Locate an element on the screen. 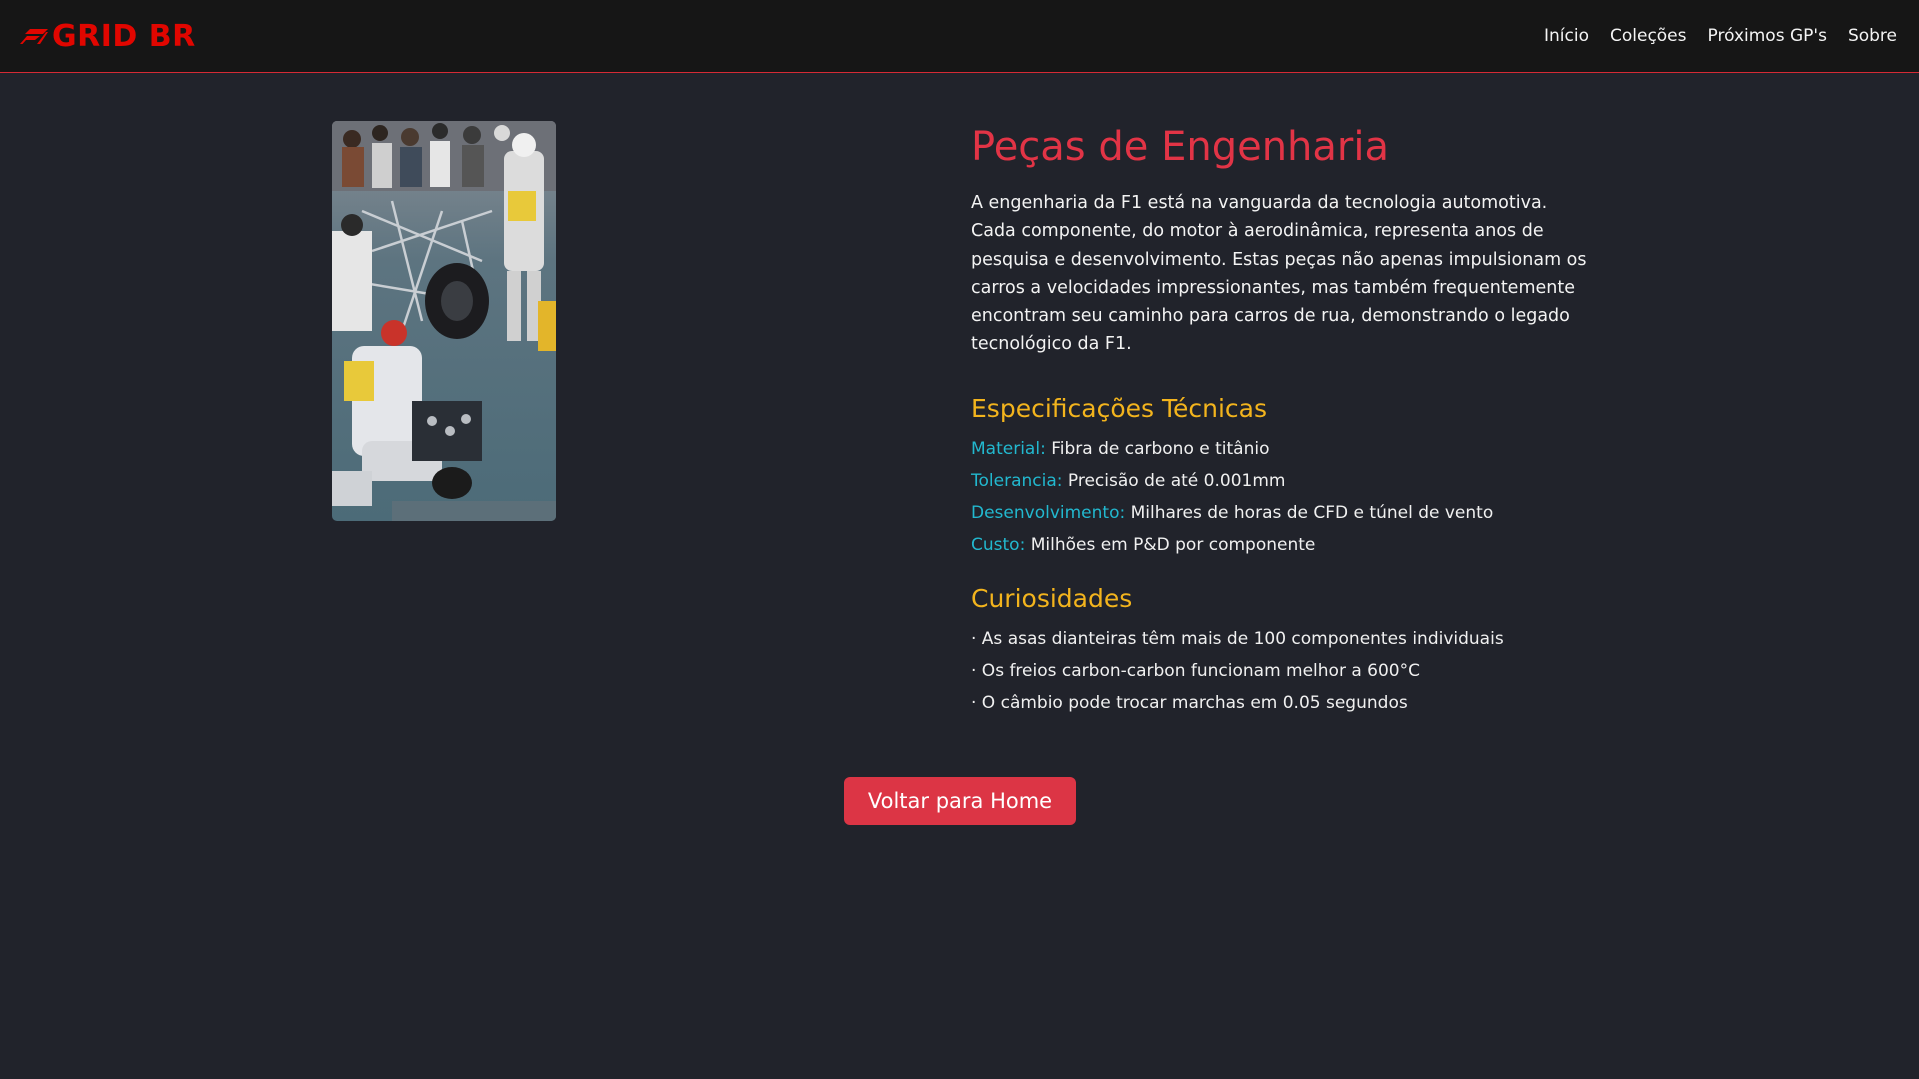 This screenshot has height=1079, width=1919. nav-link-proximos-gps: Próximos GP's is located at coordinates (1767, 36).